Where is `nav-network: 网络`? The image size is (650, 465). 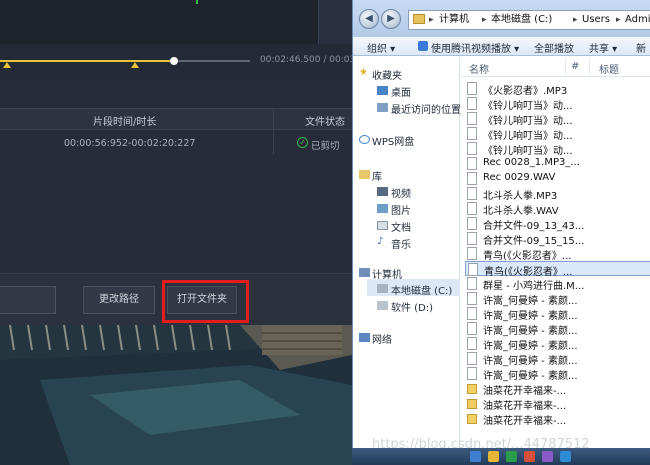
nav-network: 网络 is located at coordinates (382, 338).